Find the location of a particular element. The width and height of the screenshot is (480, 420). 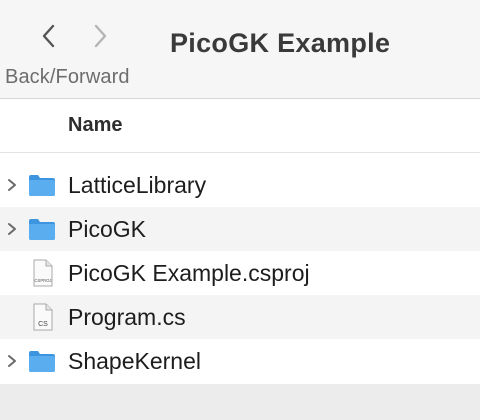

list-item: ShapeKernel is located at coordinates (240, 361).